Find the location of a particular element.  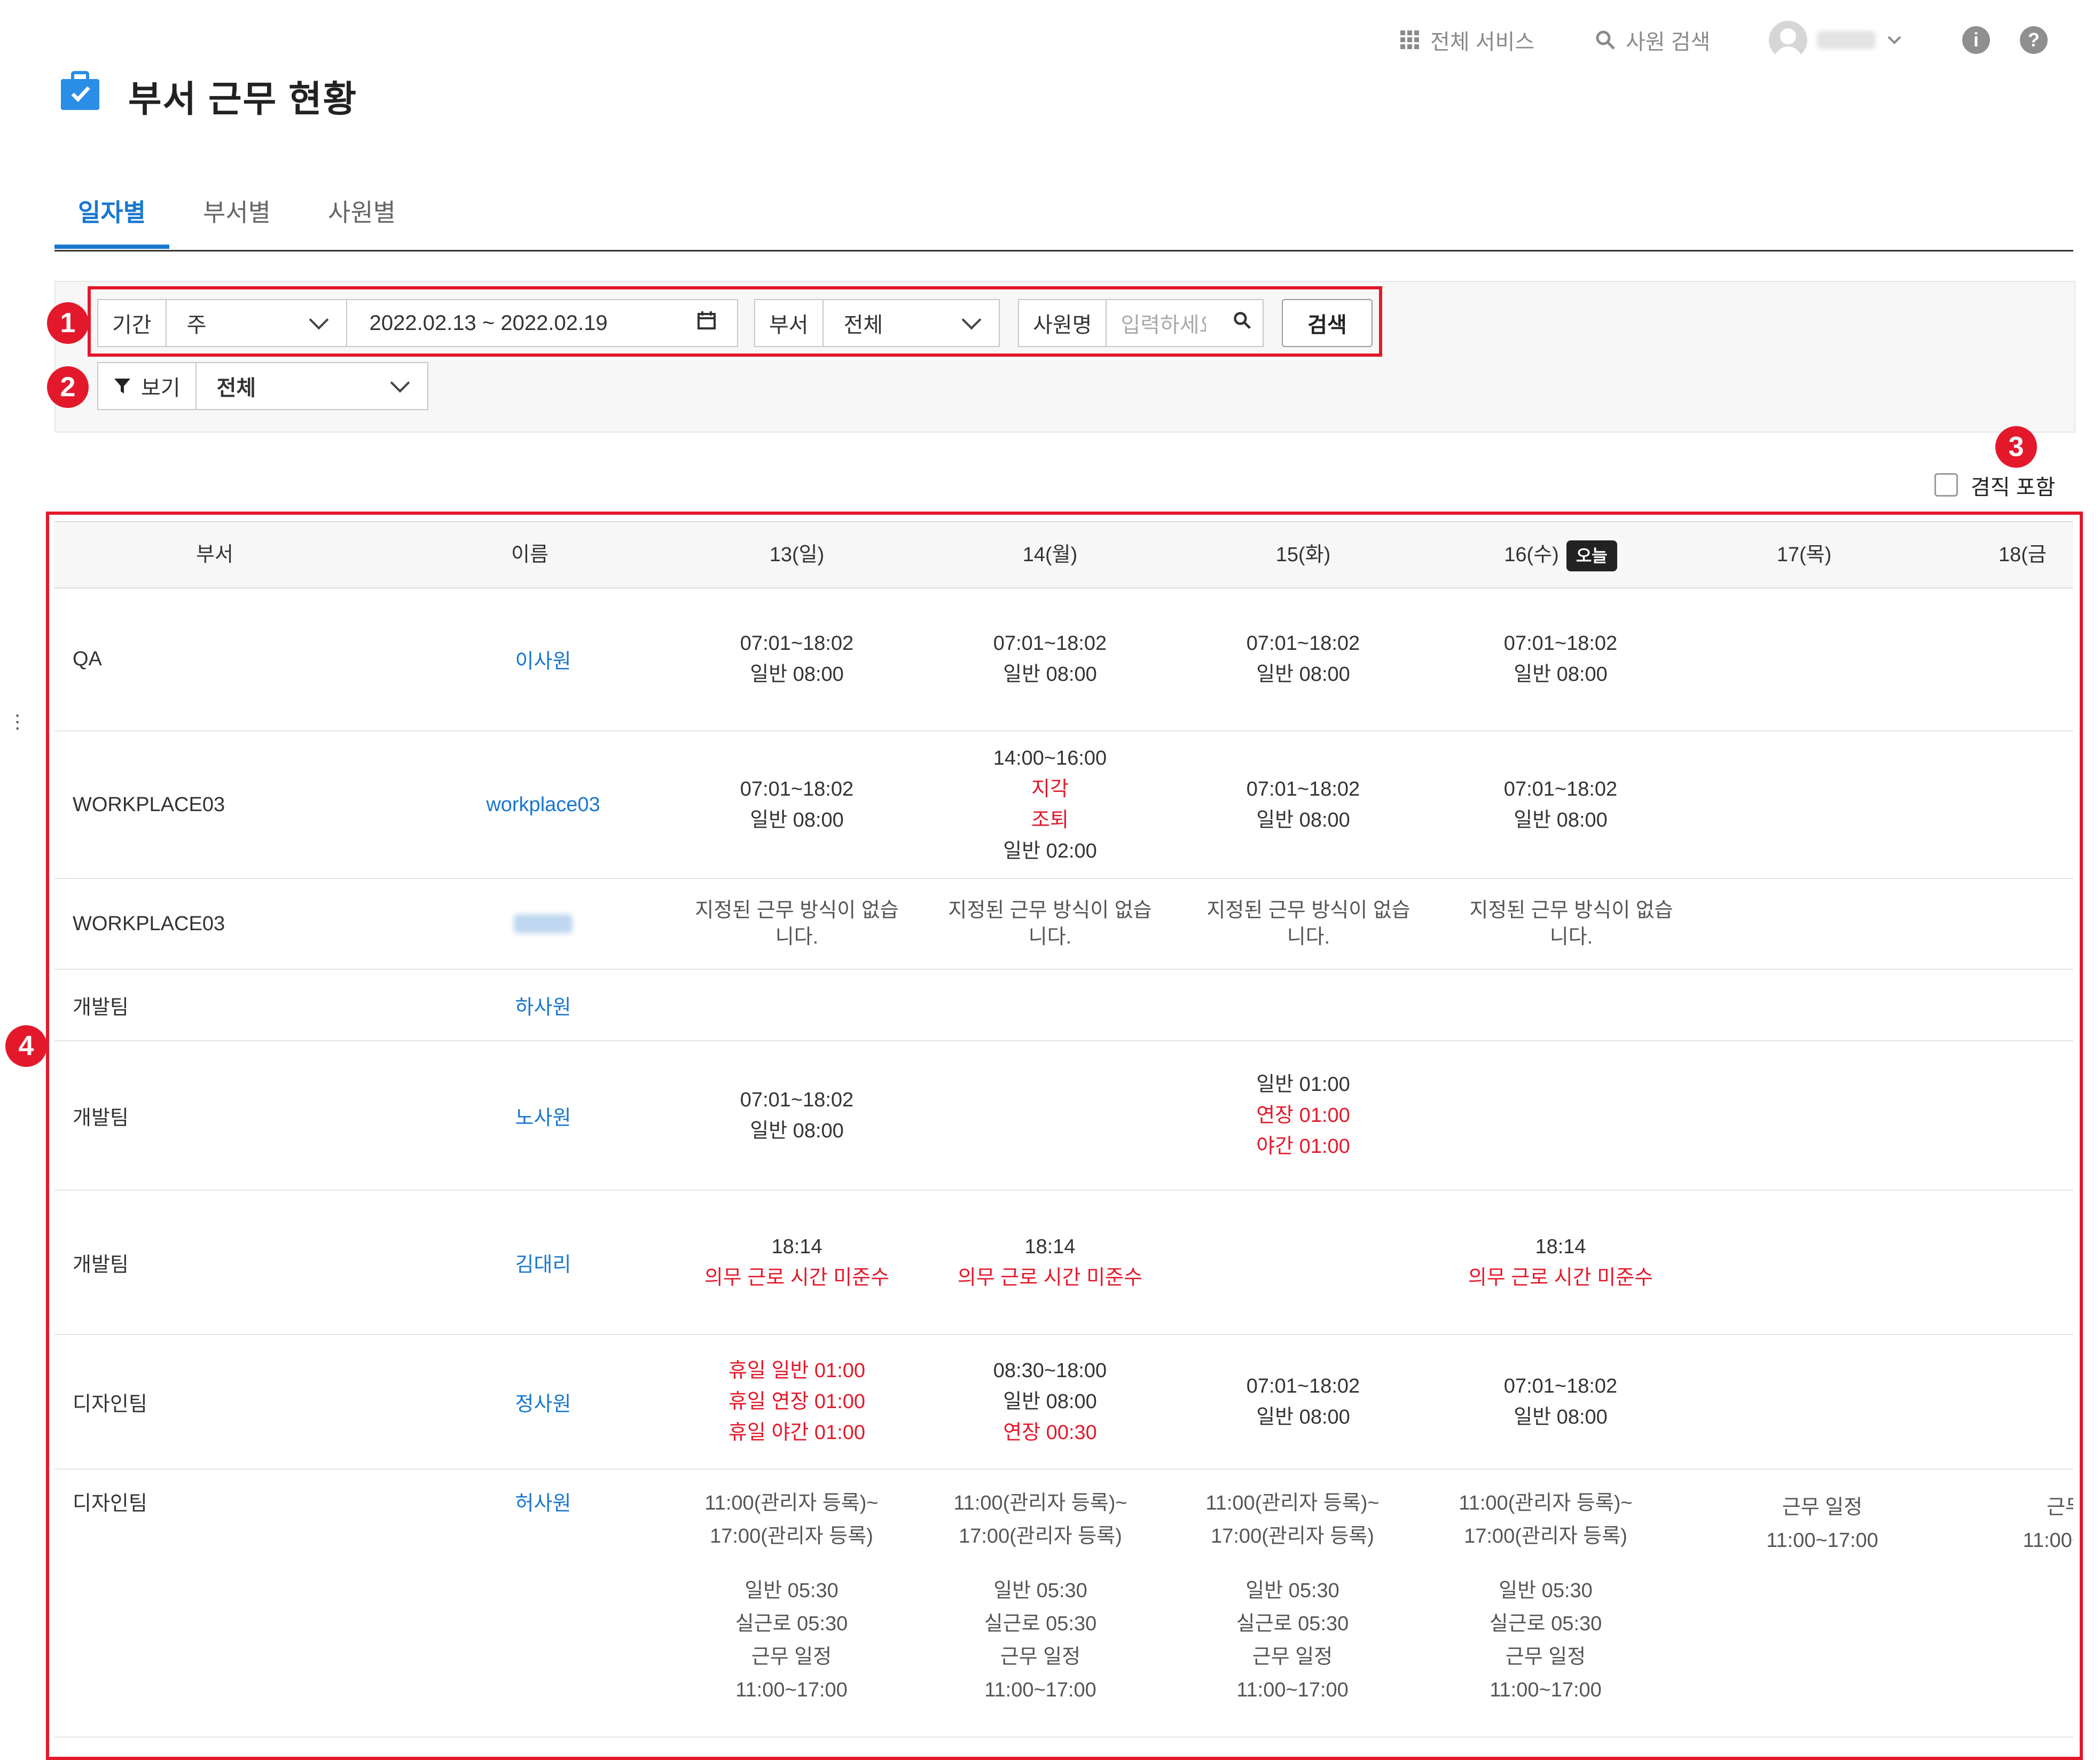

overtime-status: 연장 01:00 is located at coordinates (1303, 1115).